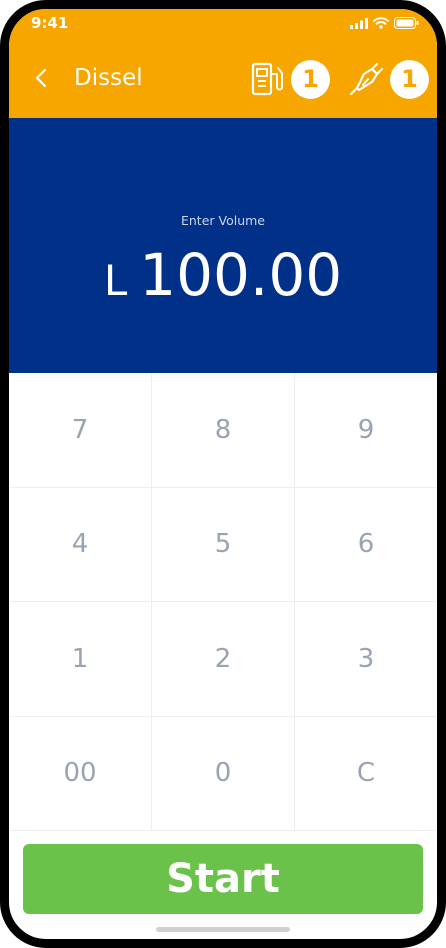 This screenshot has width=446, height=948. I want to click on battery-icon, so click(406, 23).